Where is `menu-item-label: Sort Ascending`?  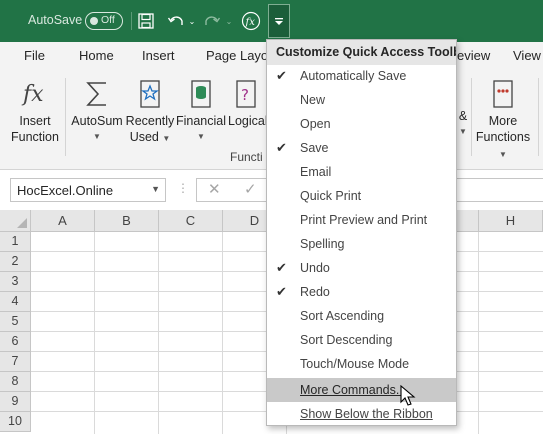
menu-item-label: Sort Ascending is located at coordinates (342, 316).